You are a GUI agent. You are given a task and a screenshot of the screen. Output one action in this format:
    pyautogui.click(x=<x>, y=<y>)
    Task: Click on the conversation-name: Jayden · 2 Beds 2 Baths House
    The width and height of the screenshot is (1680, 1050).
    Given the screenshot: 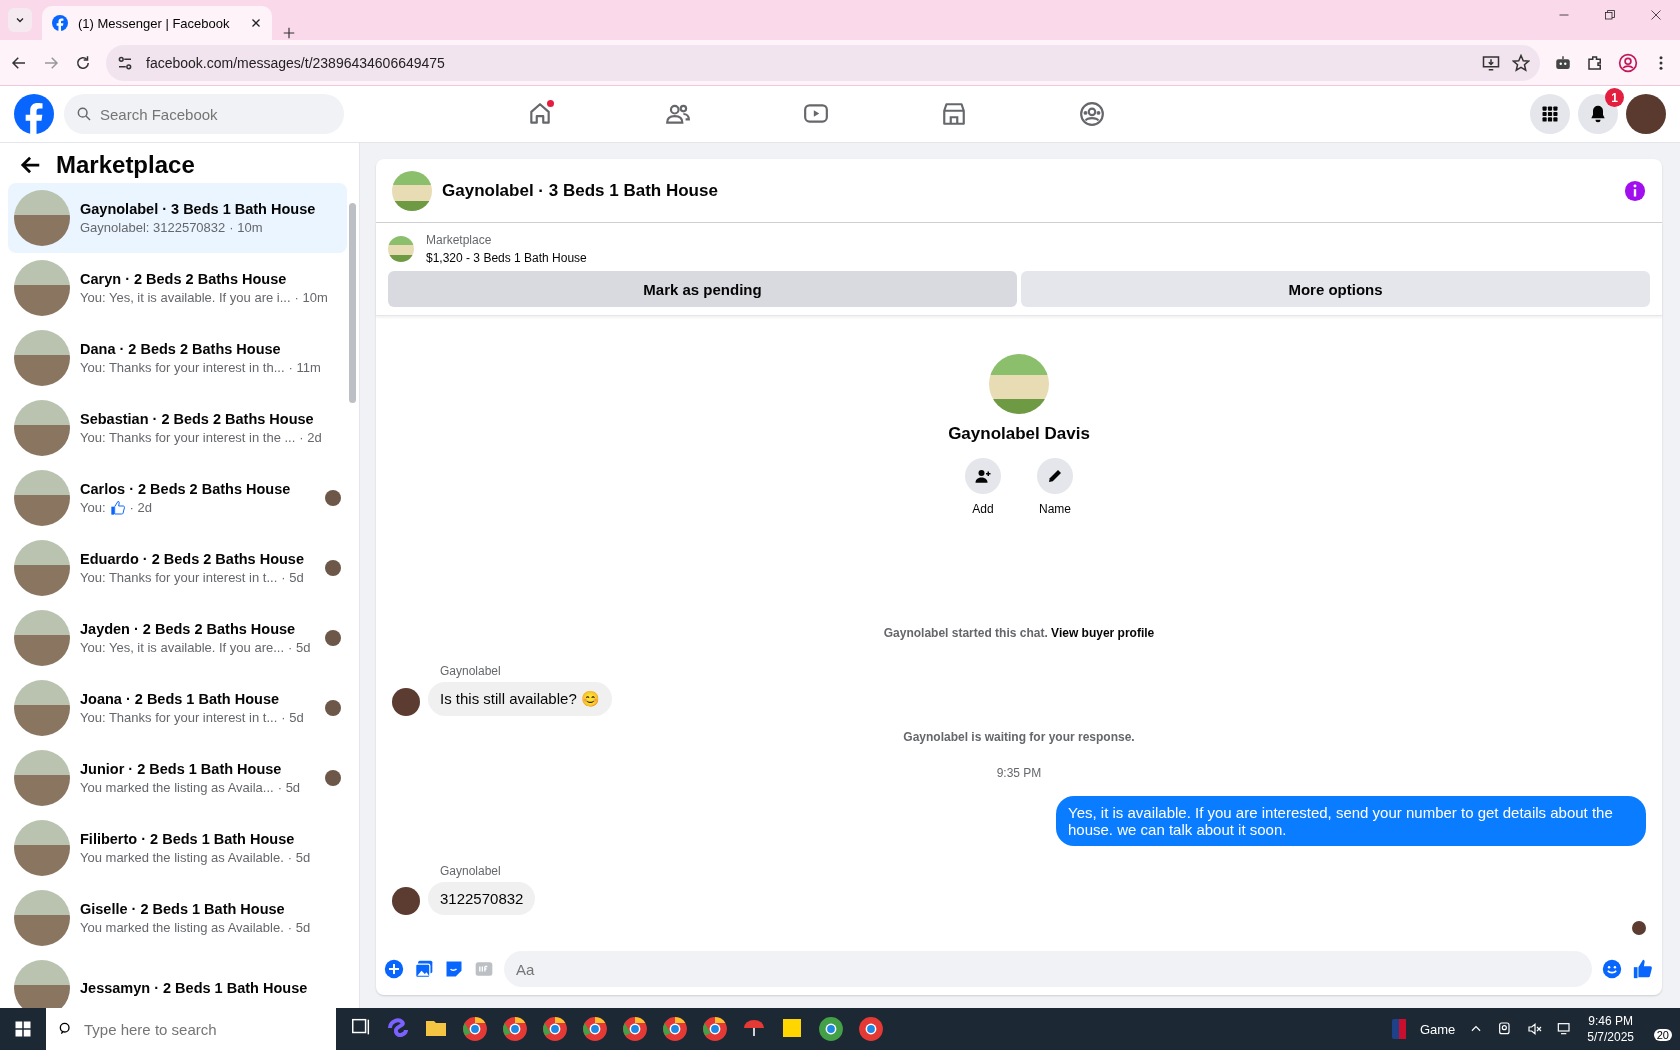 What is the action you would take?
    pyautogui.click(x=188, y=629)
    